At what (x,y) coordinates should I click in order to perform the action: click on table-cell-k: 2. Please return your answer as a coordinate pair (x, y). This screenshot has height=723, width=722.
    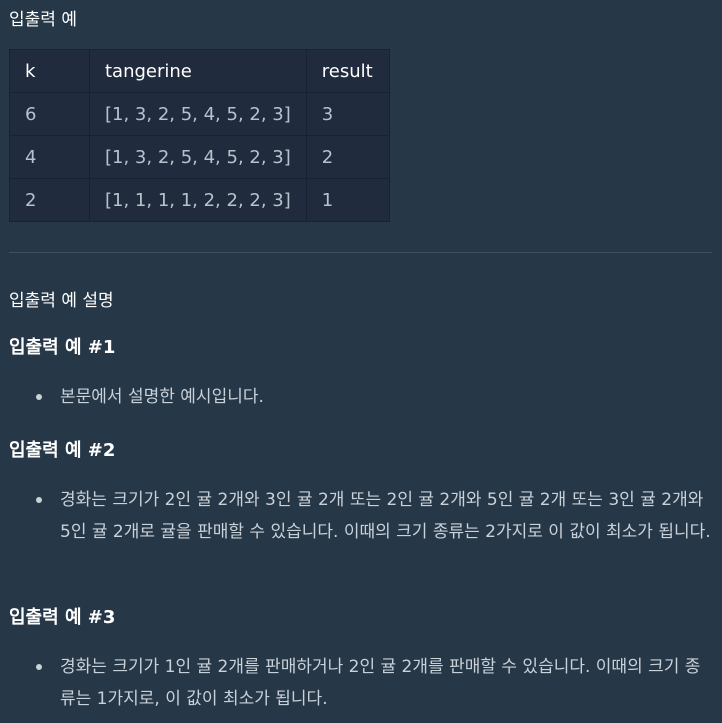
    Looking at the image, I should click on (49, 200).